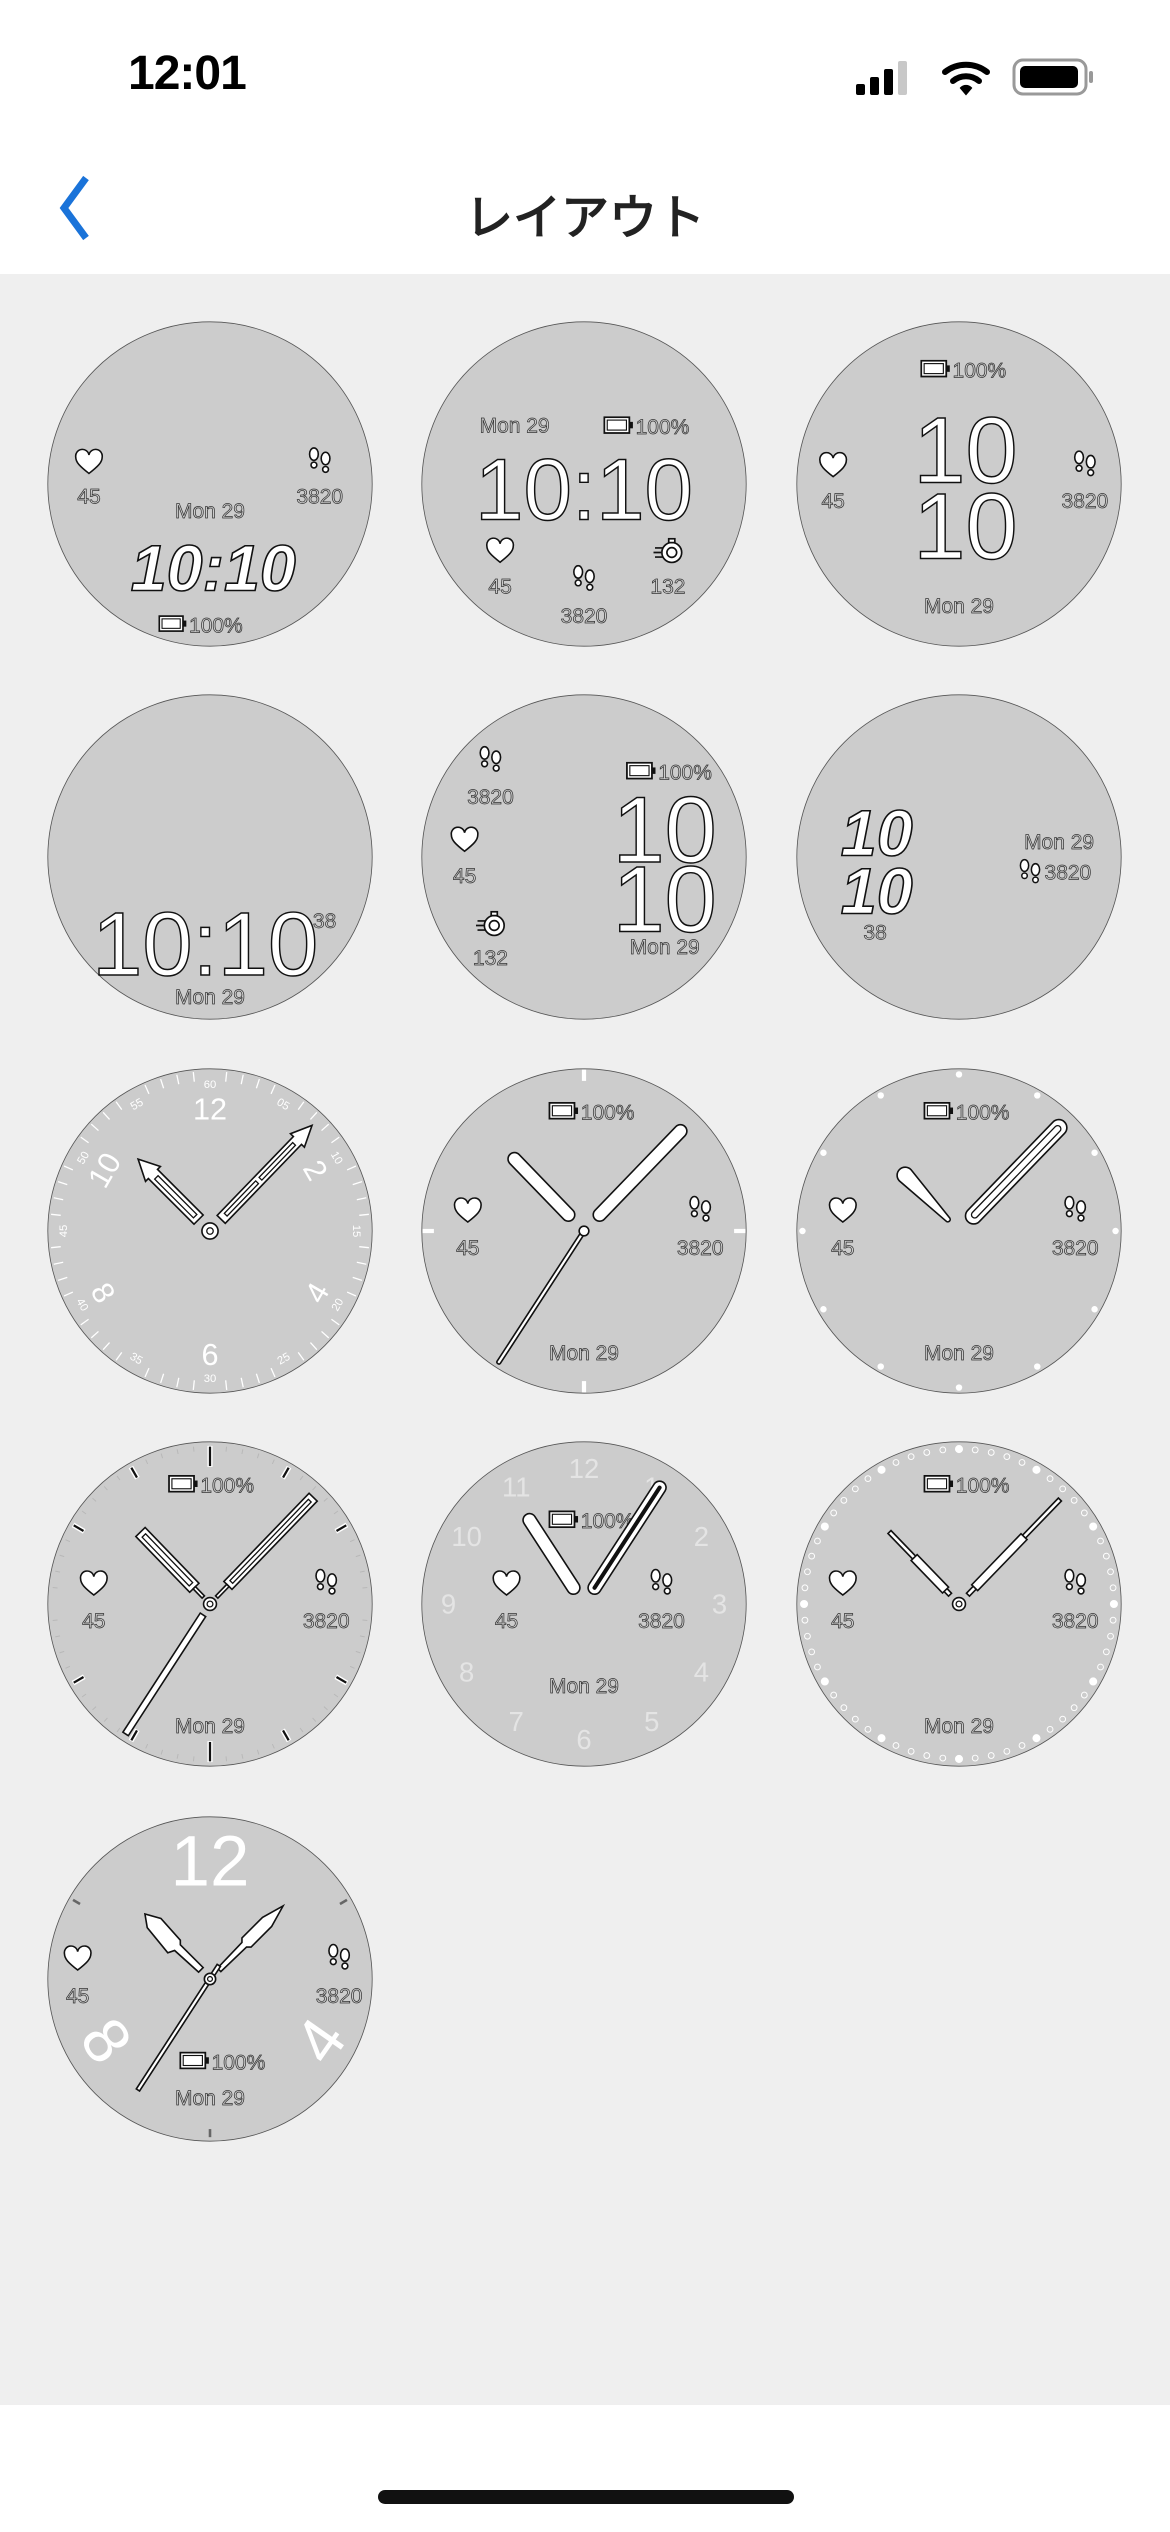  Describe the element at coordinates (210, 1861) in the screenshot. I see `numeral-12: 12` at that location.